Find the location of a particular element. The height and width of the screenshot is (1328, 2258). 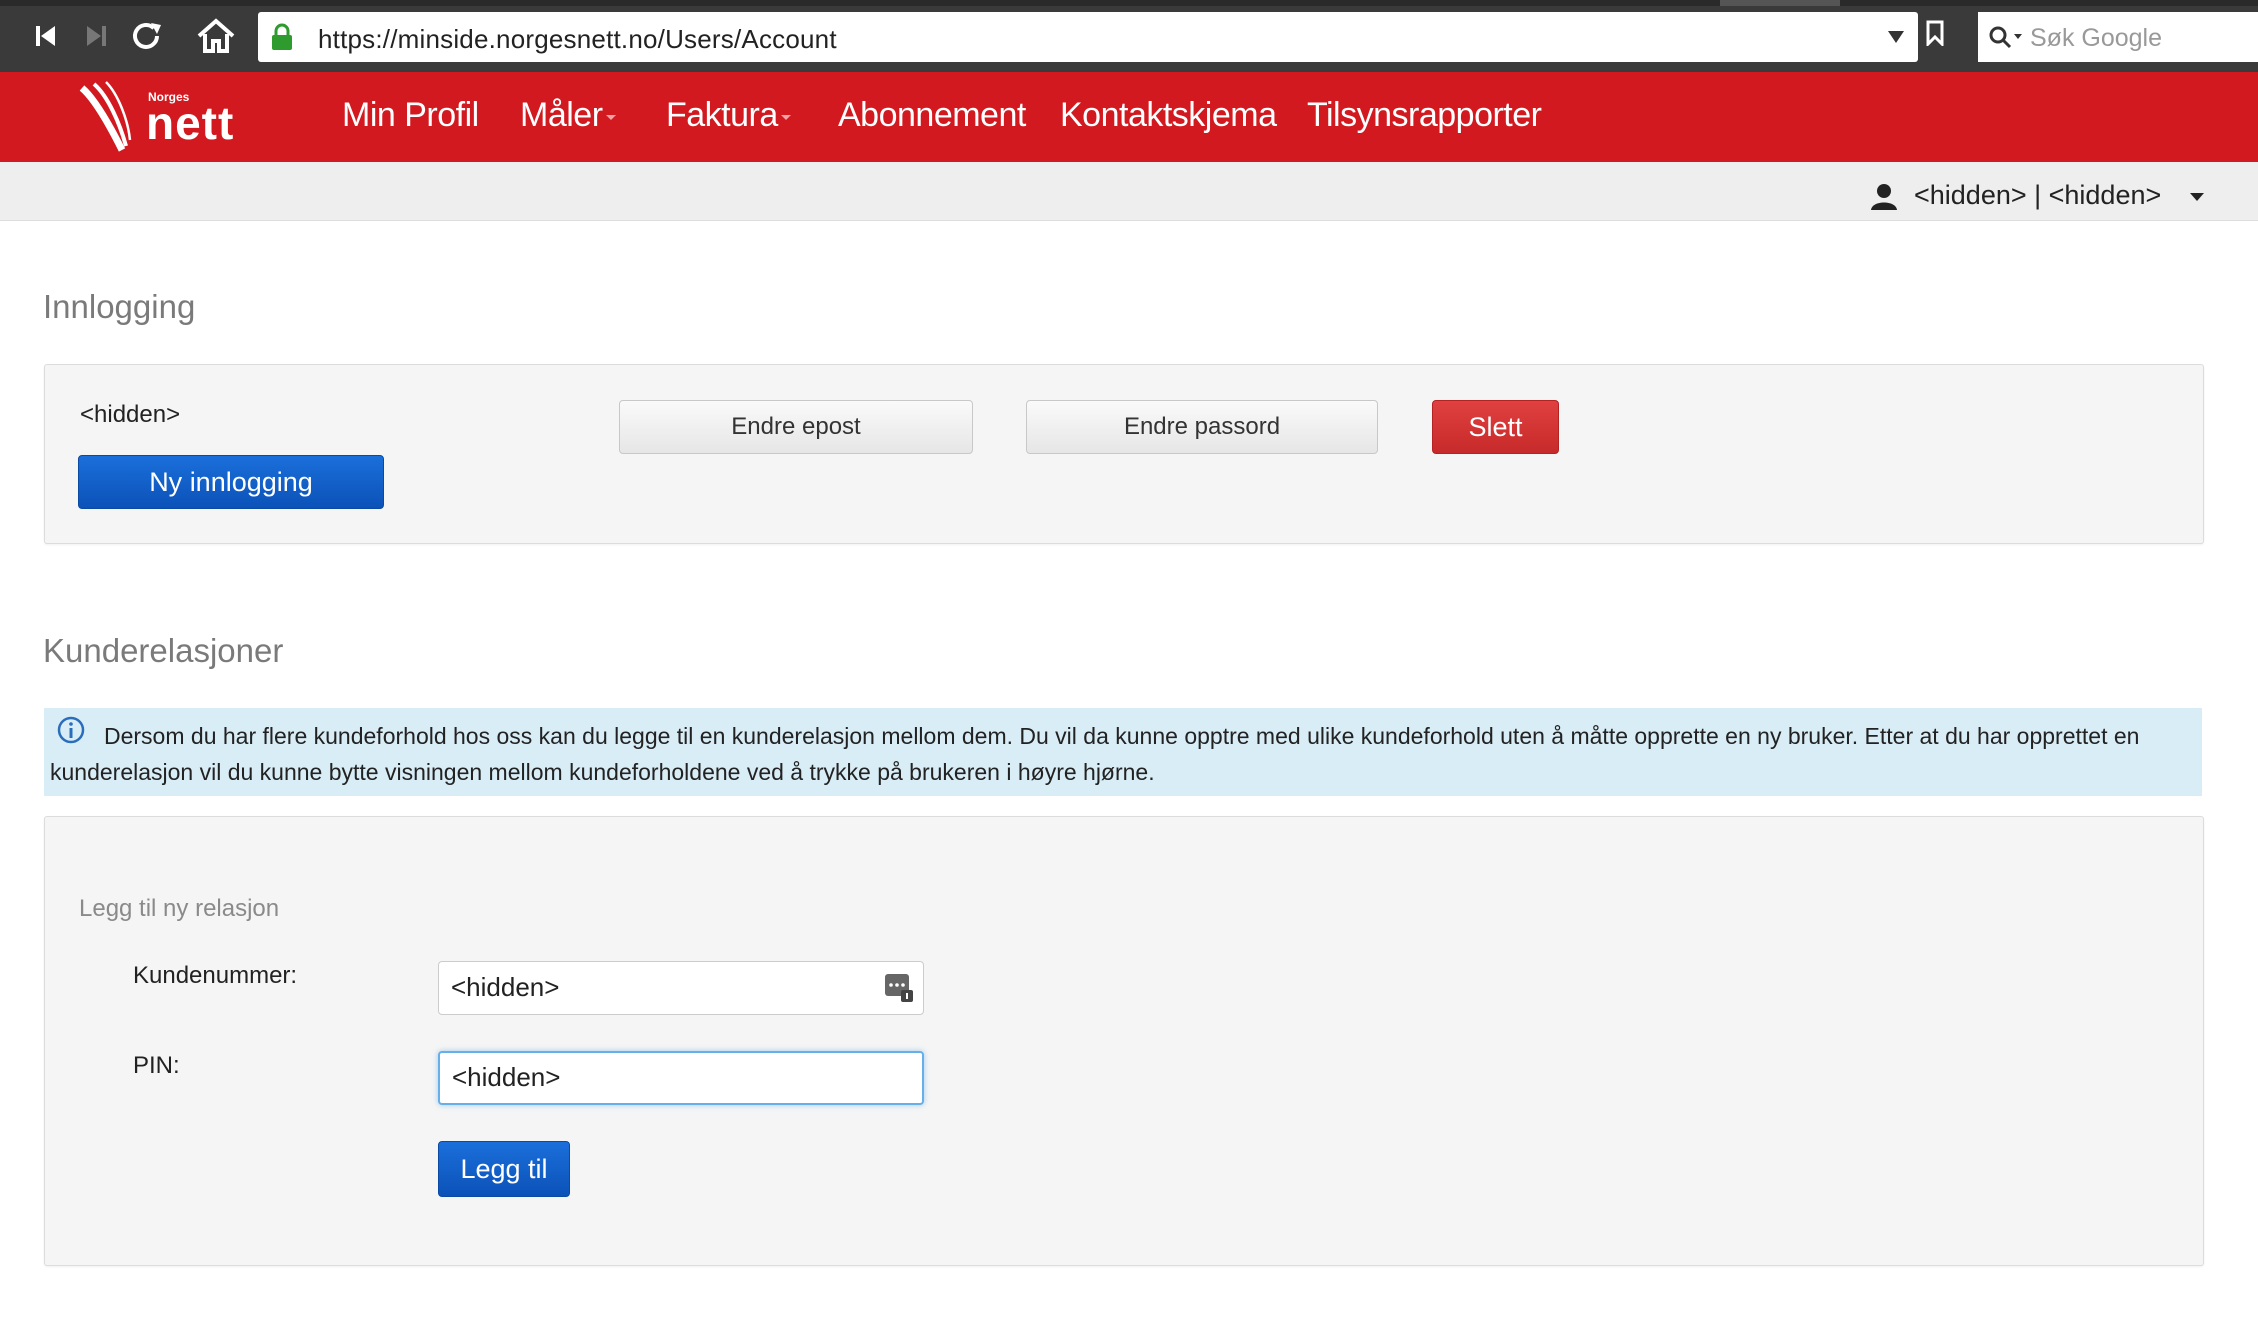

pin-field: <hidden> is located at coordinates (681, 1078).